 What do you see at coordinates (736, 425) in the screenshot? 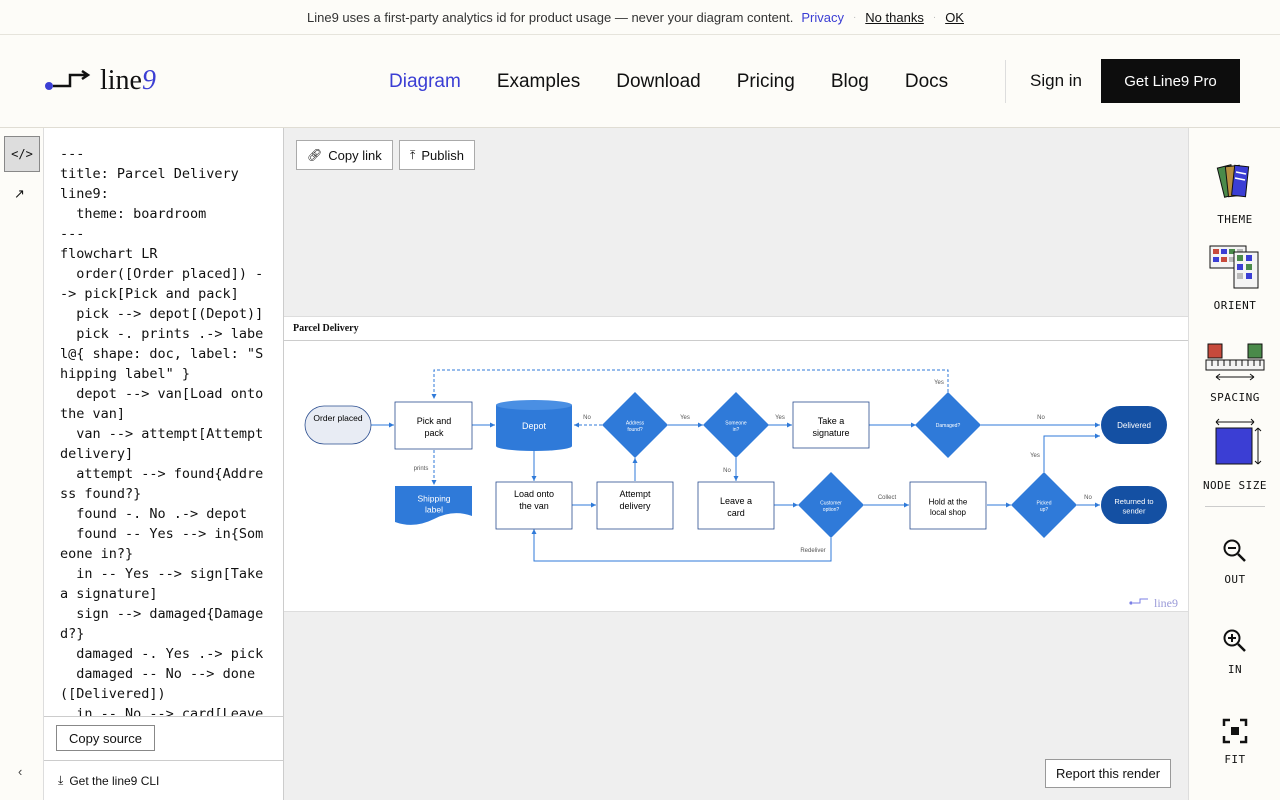
I see `node-someone-in: Someone in?` at bounding box center [736, 425].